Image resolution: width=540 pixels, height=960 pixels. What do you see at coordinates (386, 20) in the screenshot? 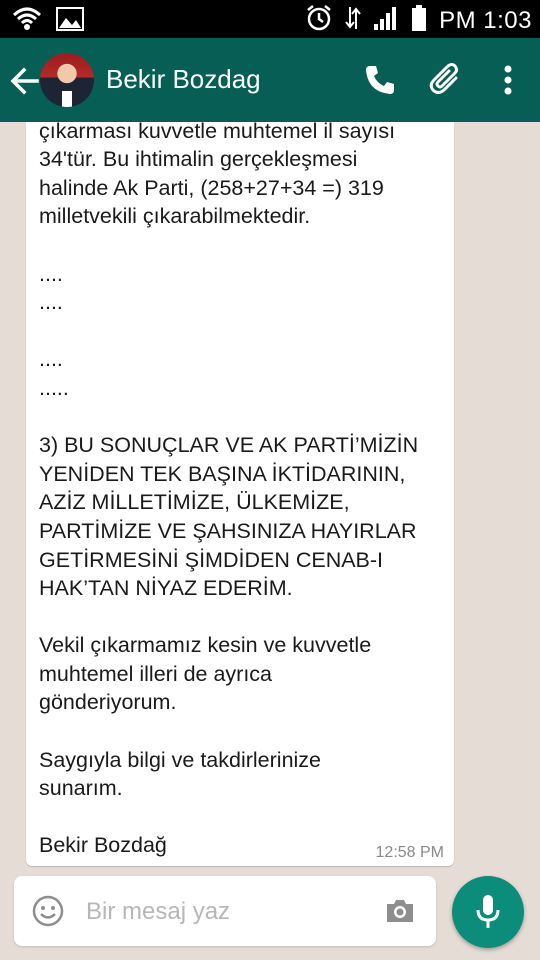
I see `signal-icon` at bounding box center [386, 20].